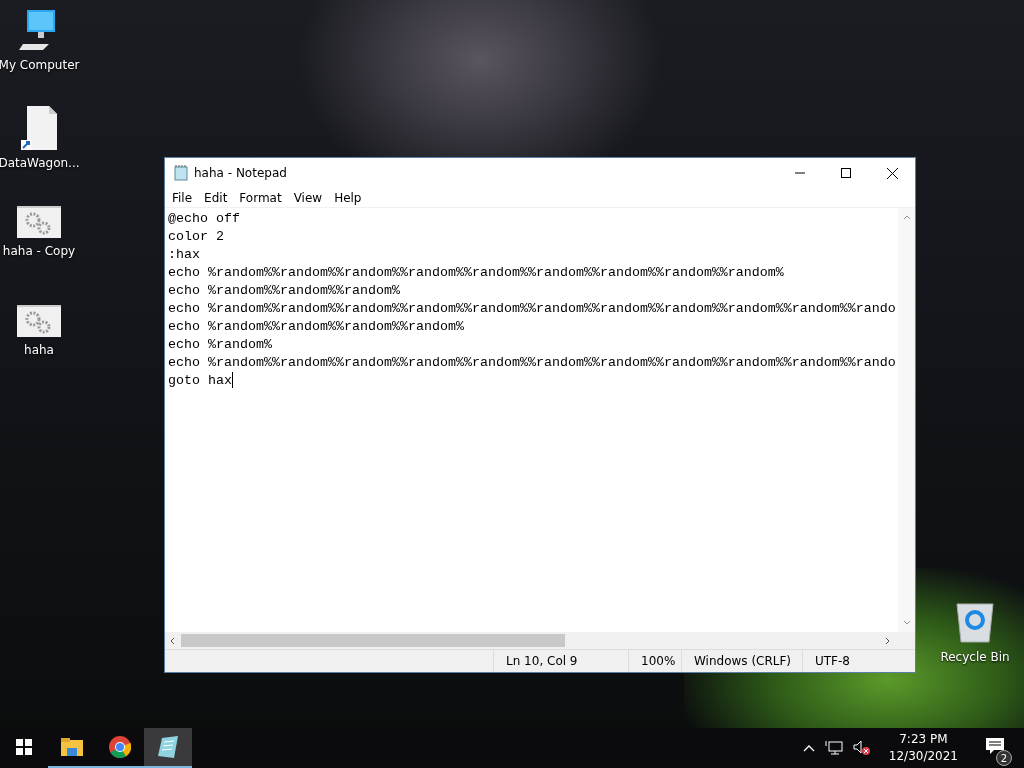  What do you see at coordinates (308, 197) in the screenshot?
I see `menu-item: View` at bounding box center [308, 197].